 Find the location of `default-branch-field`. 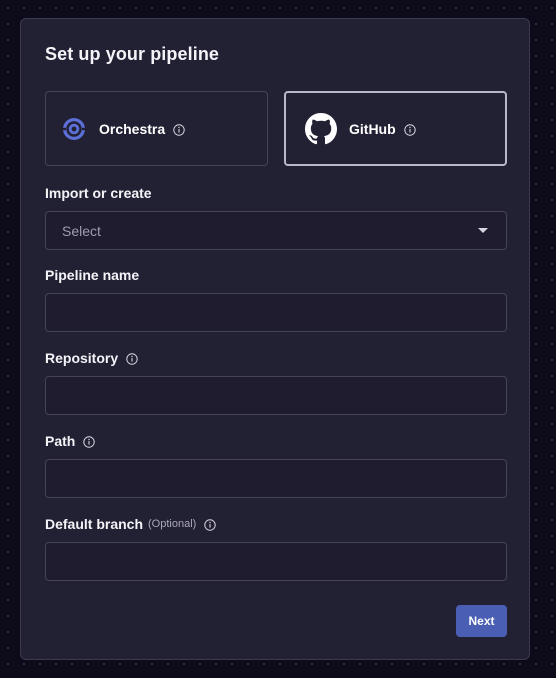

default-branch-field is located at coordinates (276, 561).